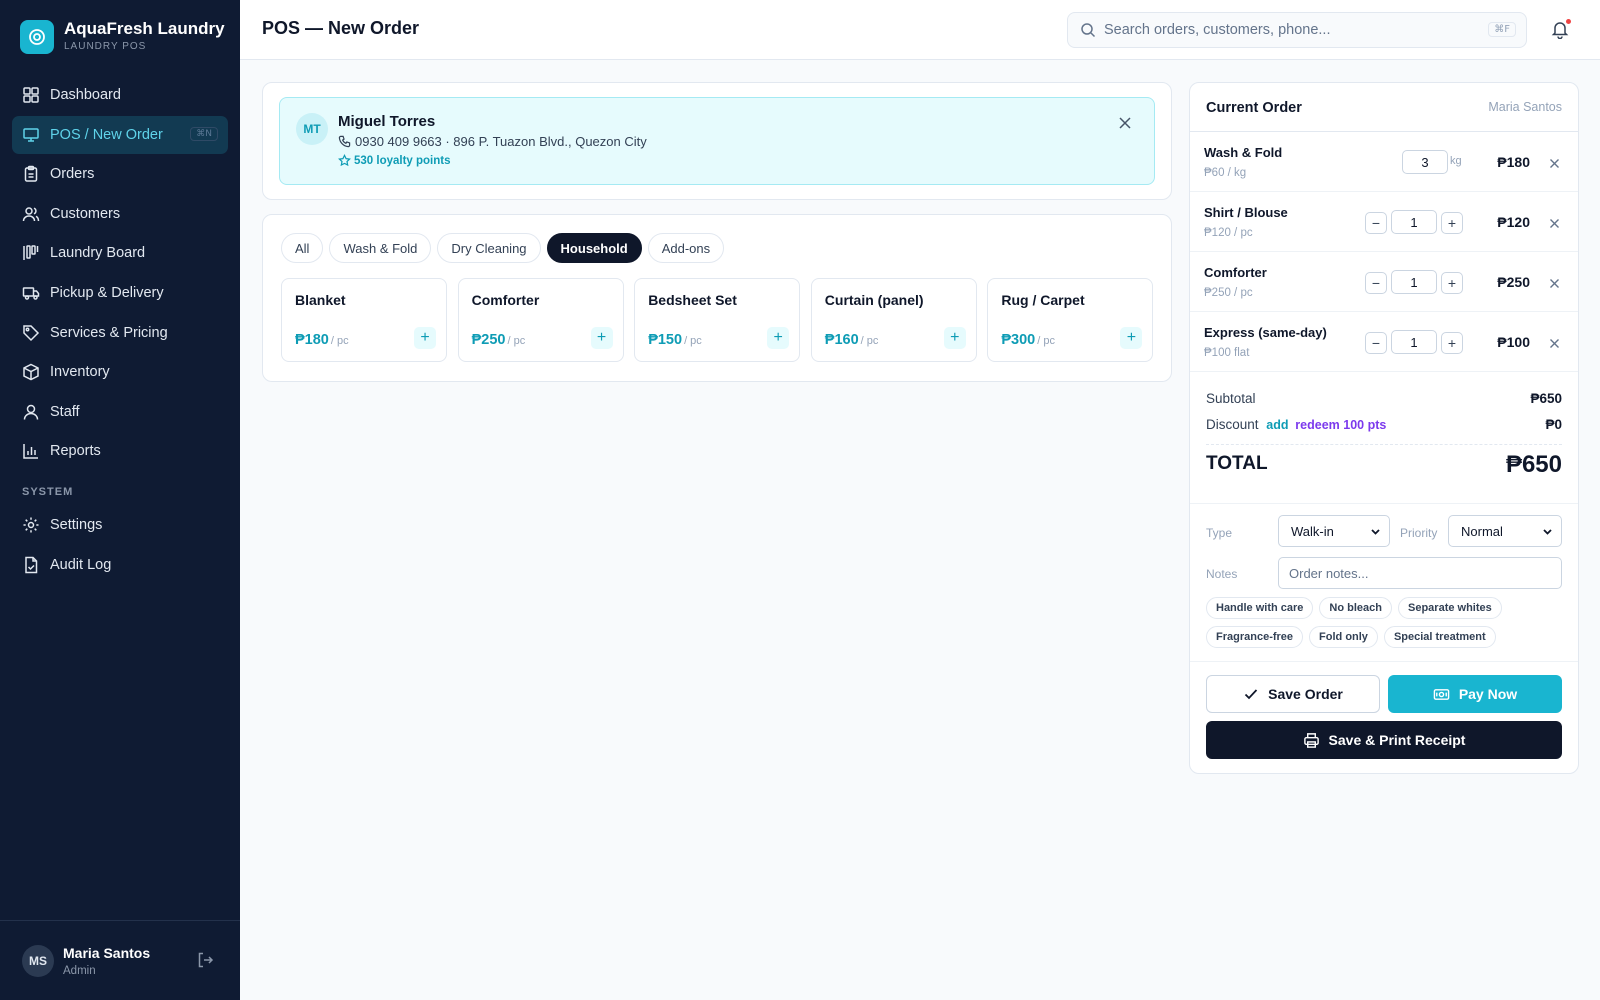 The width and height of the screenshot is (1600, 1000). What do you see at coordinates (120, 95) in the screenshot?
I see `sidebar-item-dashboard: Dashboard` at bounding box center [120, 95].